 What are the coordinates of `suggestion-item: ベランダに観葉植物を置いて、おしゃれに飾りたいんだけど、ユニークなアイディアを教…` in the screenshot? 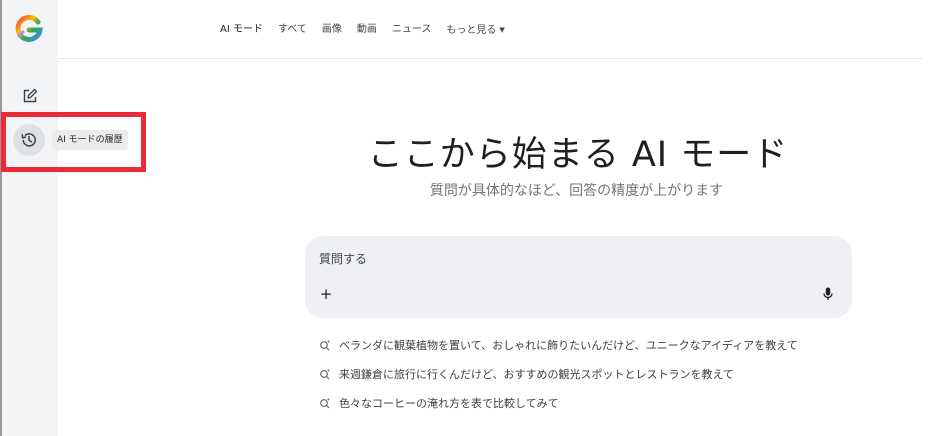 It's located at (558, 344).